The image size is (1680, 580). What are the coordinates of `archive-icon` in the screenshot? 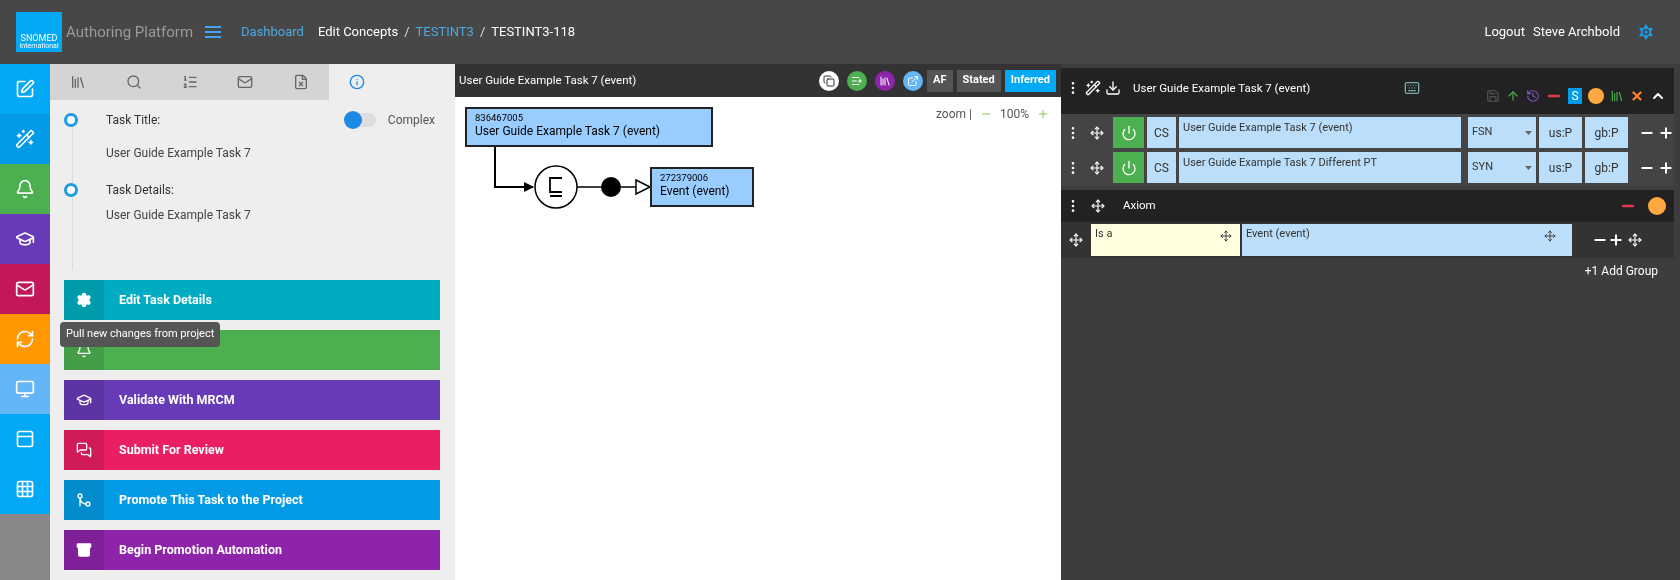 It's located at (84, 550).